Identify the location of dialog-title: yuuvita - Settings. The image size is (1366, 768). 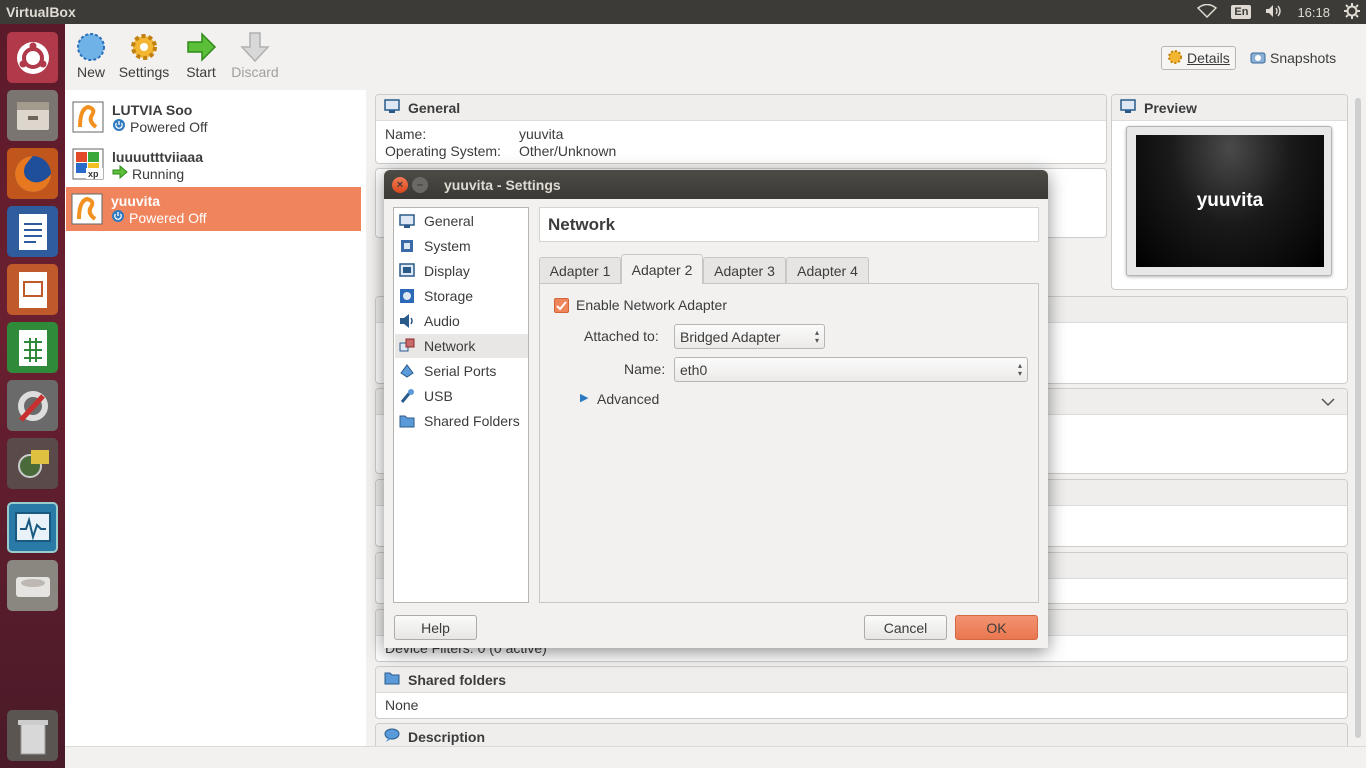
(502, 184).